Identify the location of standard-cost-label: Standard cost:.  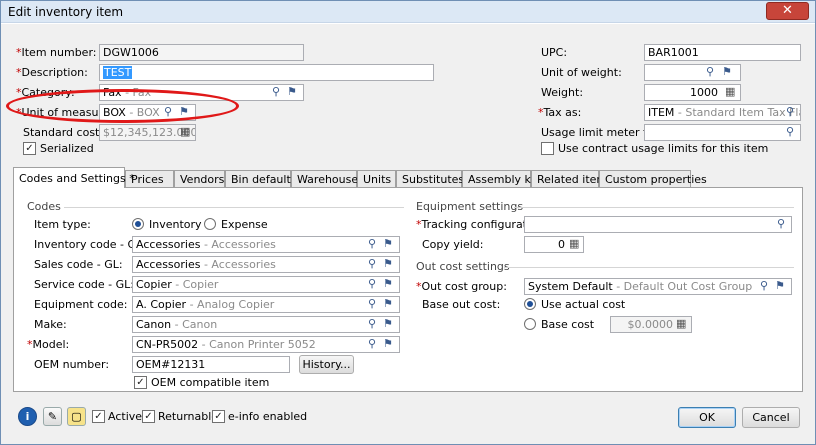
(63, 132).